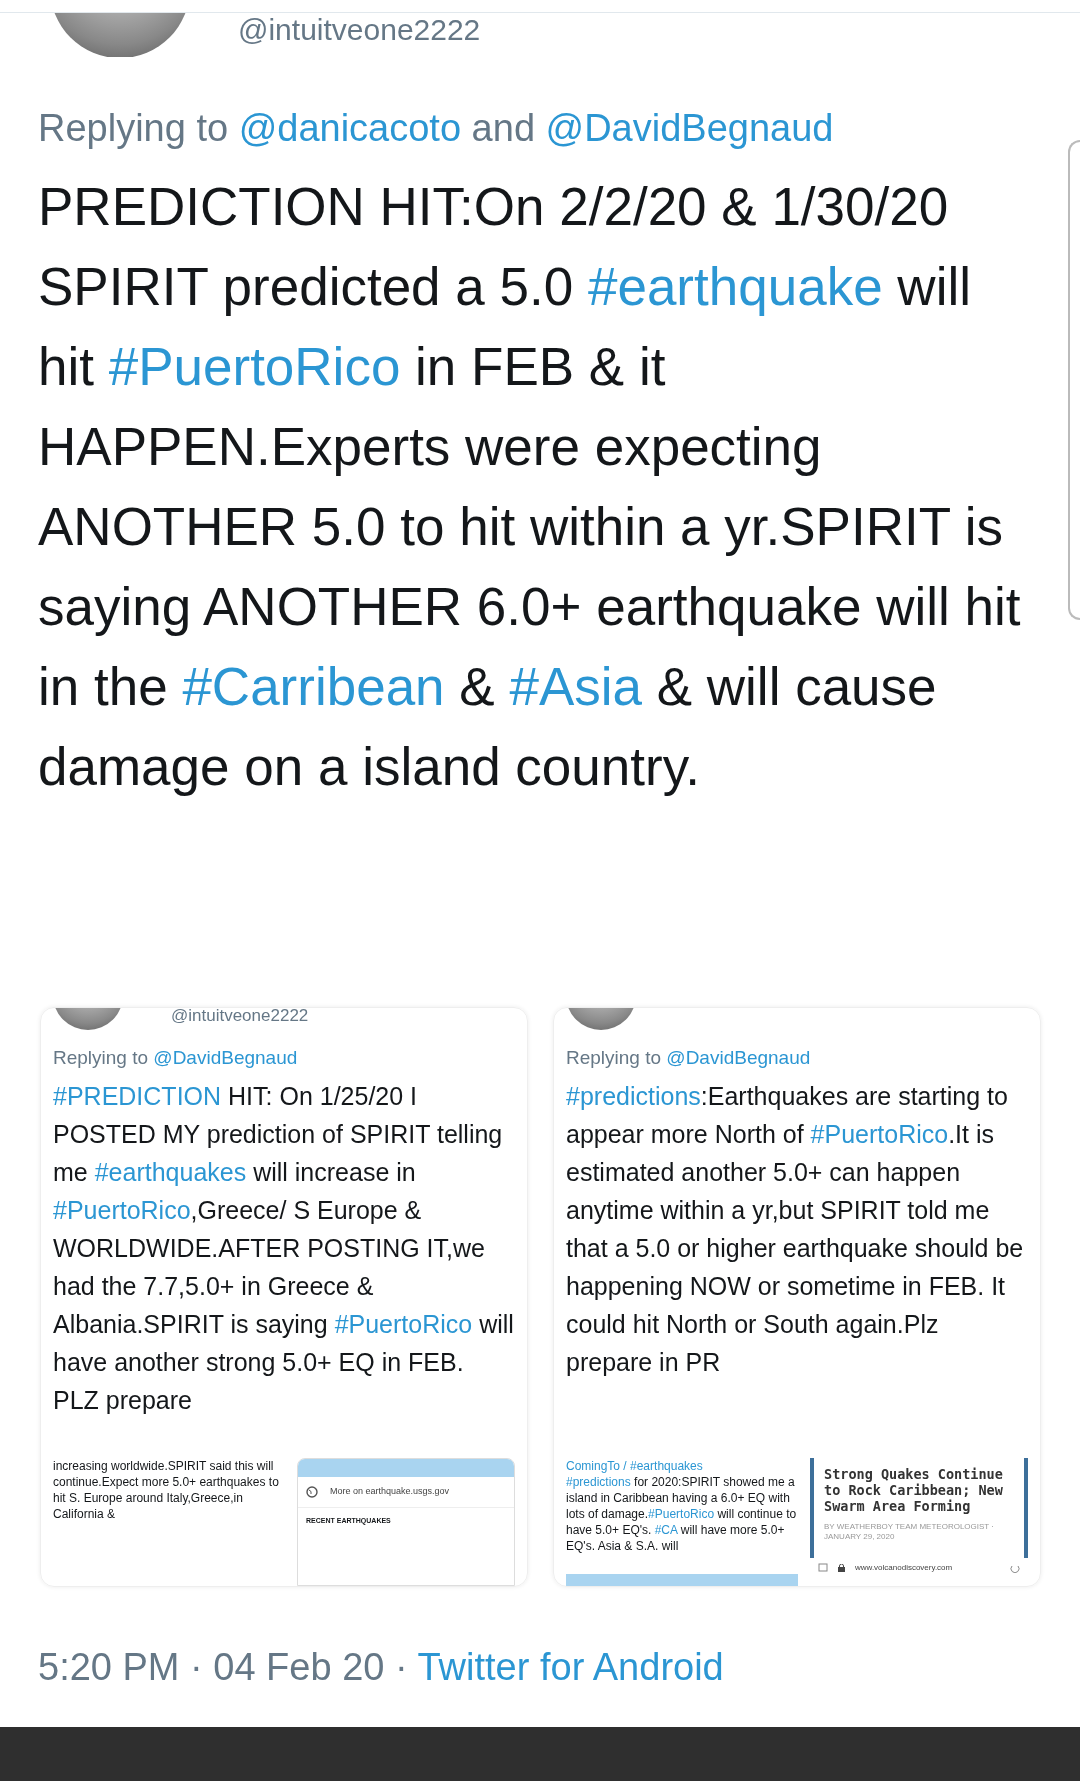 The height and width of the screenshot is (1781, 1080). What do you see at coordinates (666, 1530) in the screenshot?
I see `hashtag-link: #CA` at bounding box center [666, 1530].